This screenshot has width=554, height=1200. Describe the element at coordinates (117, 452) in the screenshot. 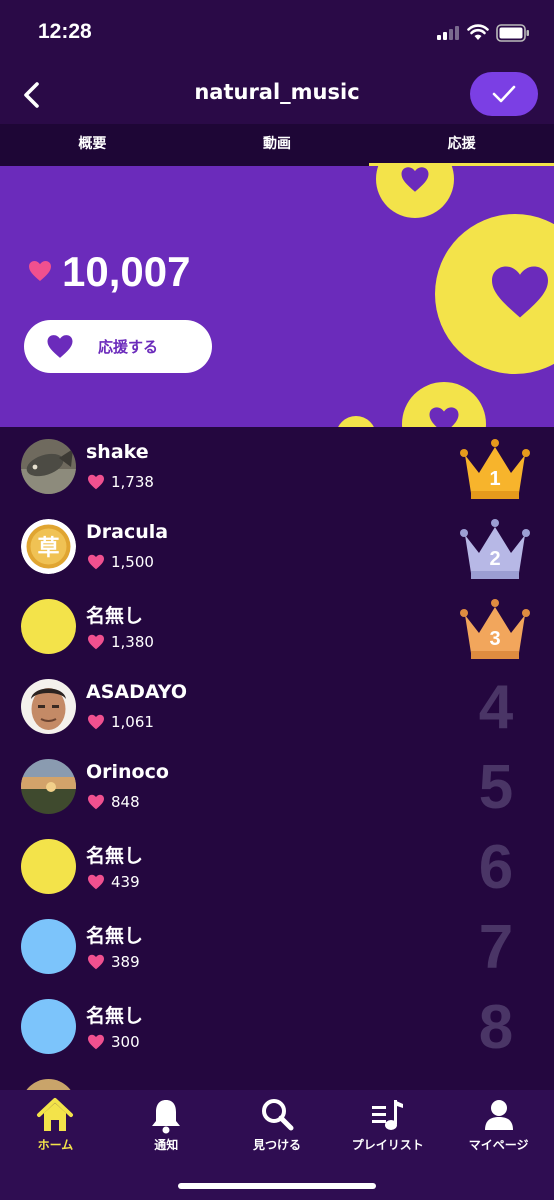

I see `supporter-name: shake` at that location.